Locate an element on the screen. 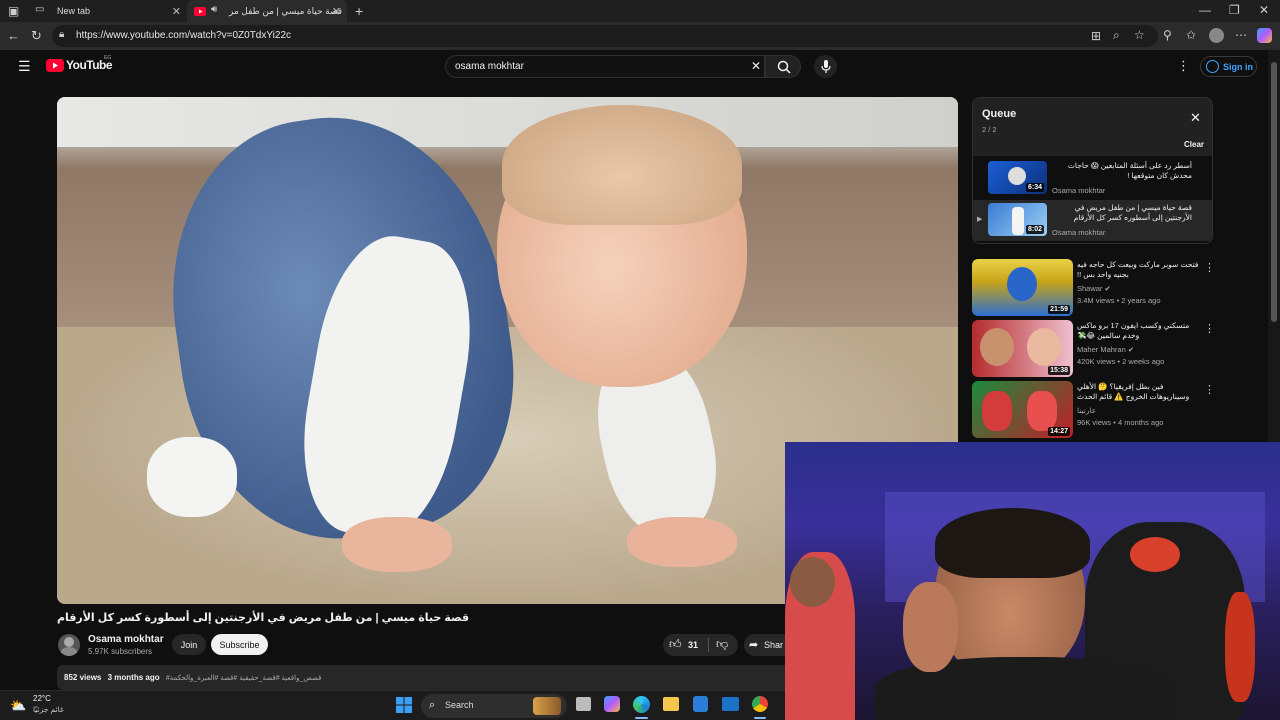 Image resolution: width=1280 pixels, height=720 pixels. mail-icon is located at coordinates (730, 704).